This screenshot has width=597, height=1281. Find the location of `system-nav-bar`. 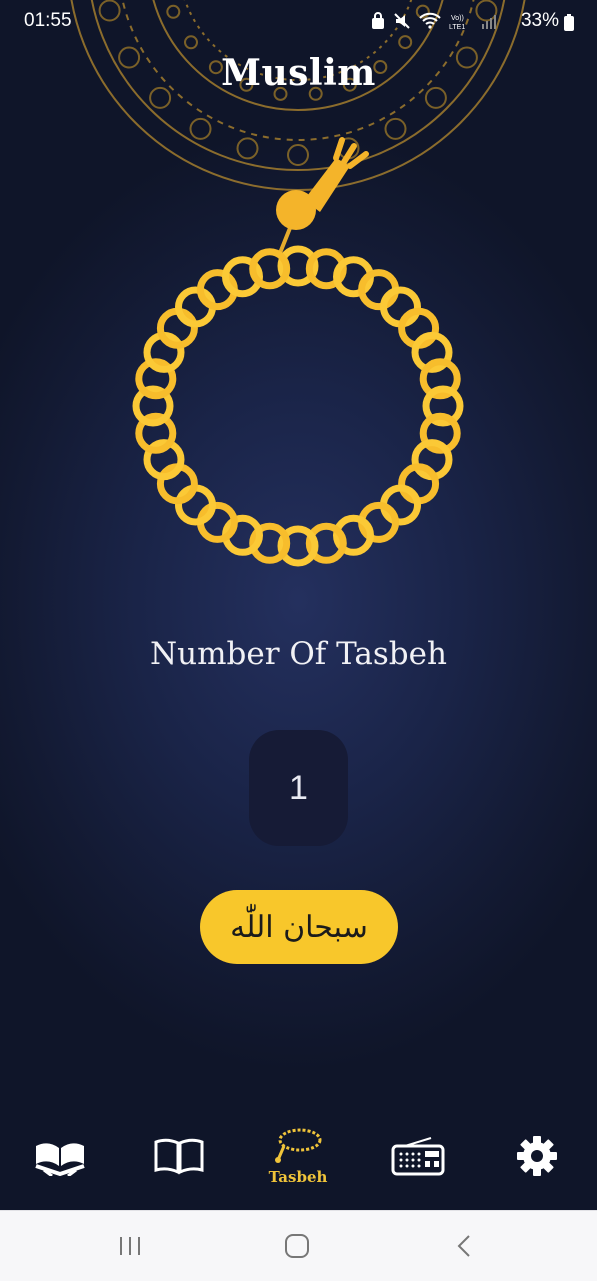

system-nav-bar is located at coordinates (298, 1245).